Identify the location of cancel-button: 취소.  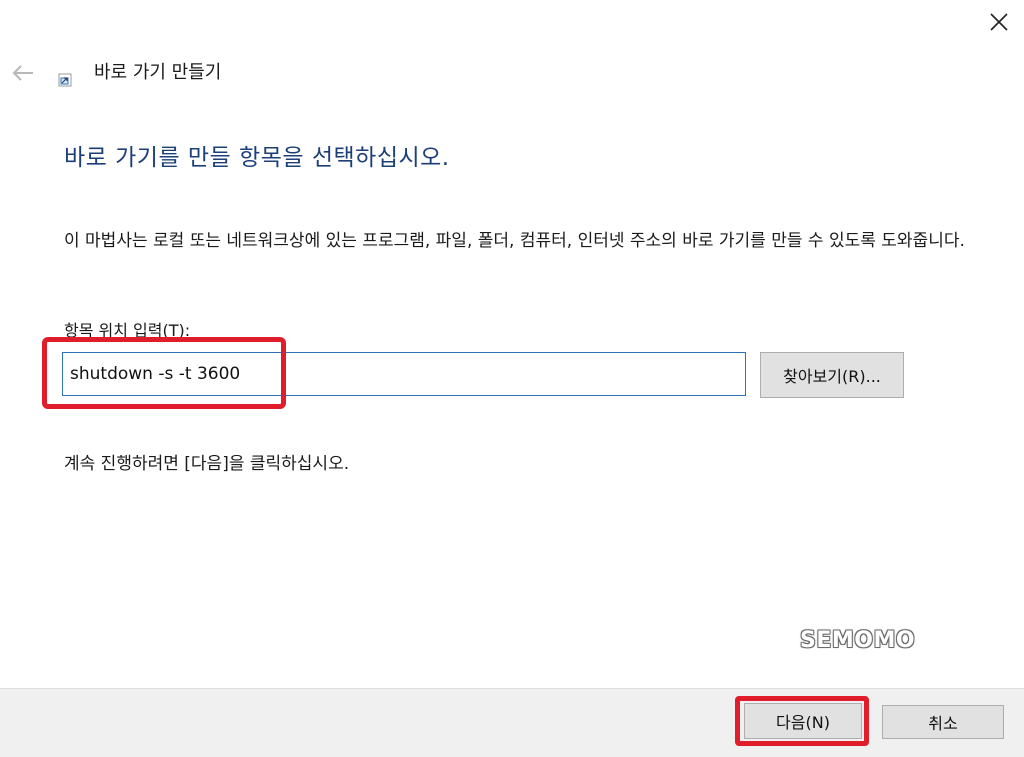
(943, 722).